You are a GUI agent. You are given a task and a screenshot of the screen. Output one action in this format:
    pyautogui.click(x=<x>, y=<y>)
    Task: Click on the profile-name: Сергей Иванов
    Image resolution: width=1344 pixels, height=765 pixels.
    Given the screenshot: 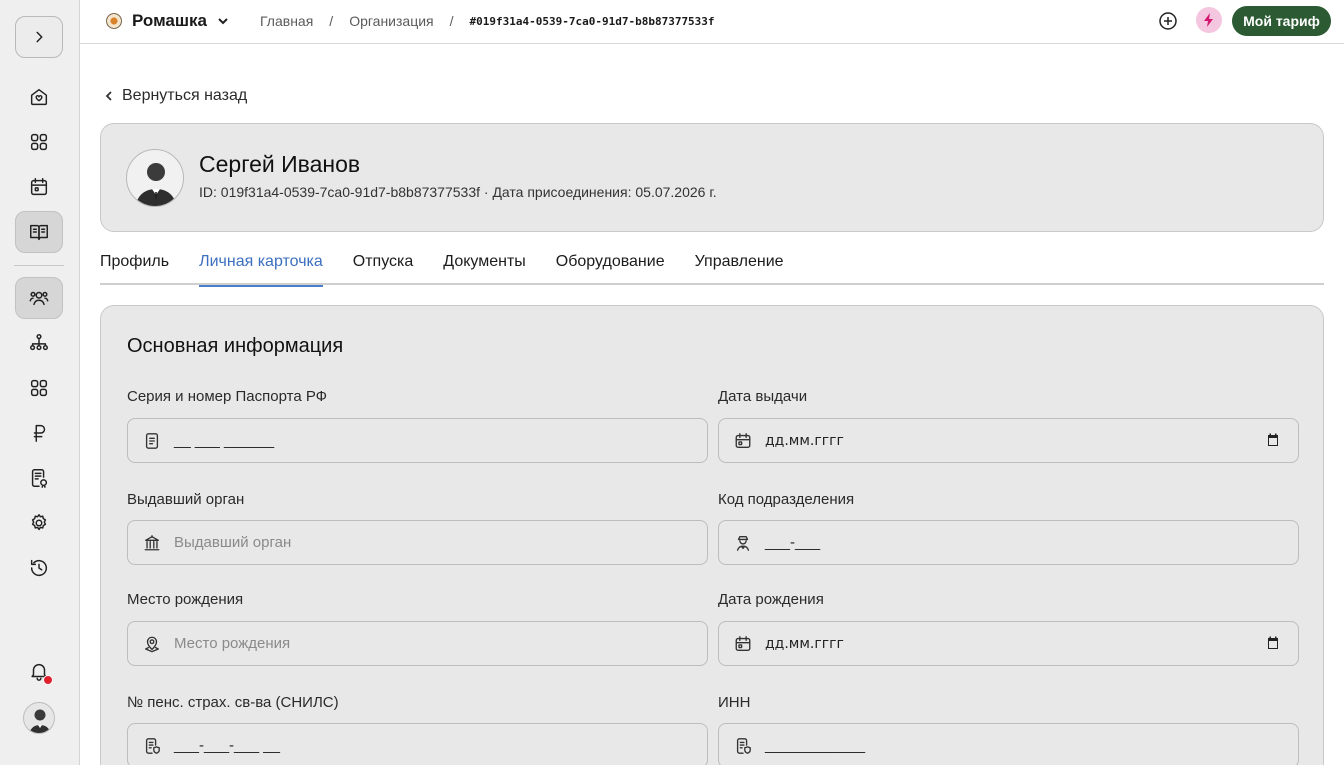 What is the action you would take?
    pyautogui.click(x=280, y=164)
    